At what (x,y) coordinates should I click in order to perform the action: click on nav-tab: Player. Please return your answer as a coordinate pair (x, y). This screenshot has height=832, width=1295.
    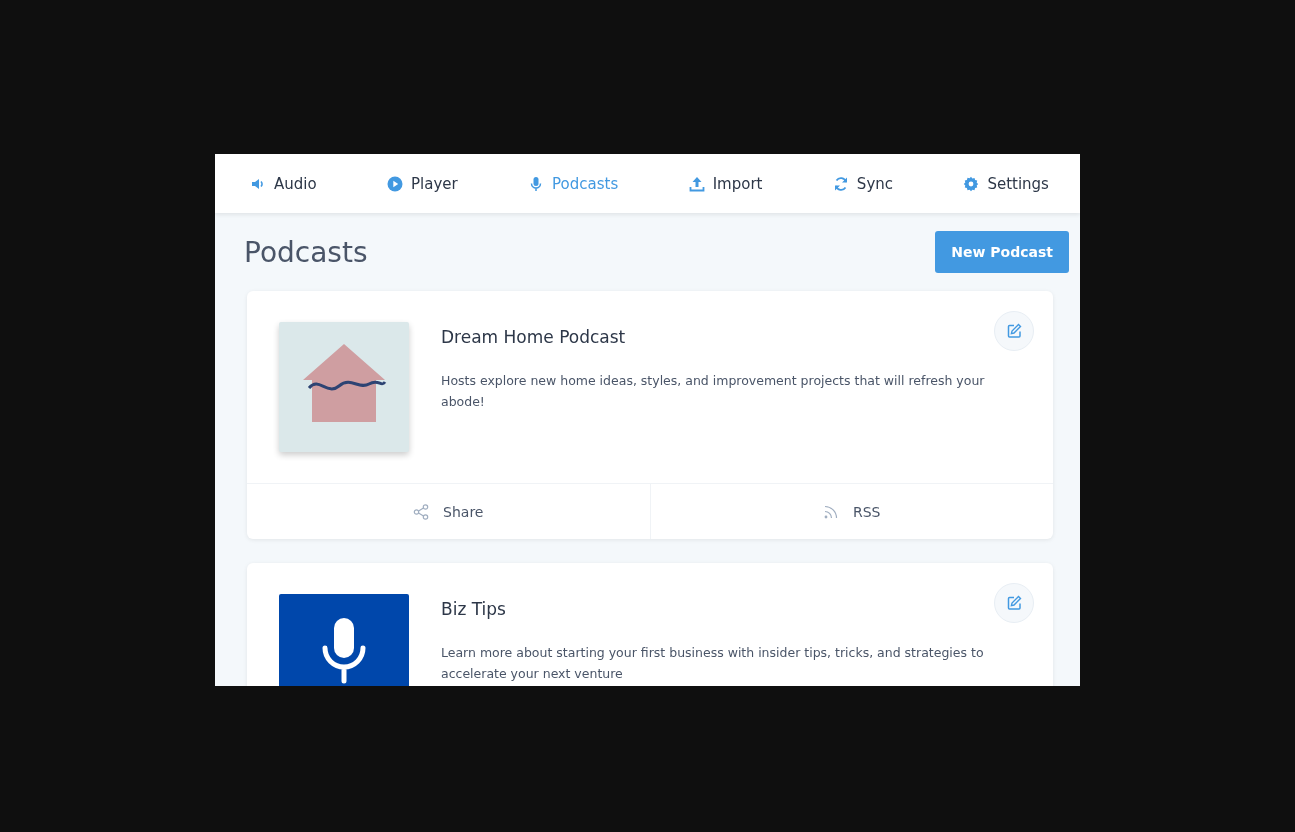
    Looking at the image, I should click on (422, 183).